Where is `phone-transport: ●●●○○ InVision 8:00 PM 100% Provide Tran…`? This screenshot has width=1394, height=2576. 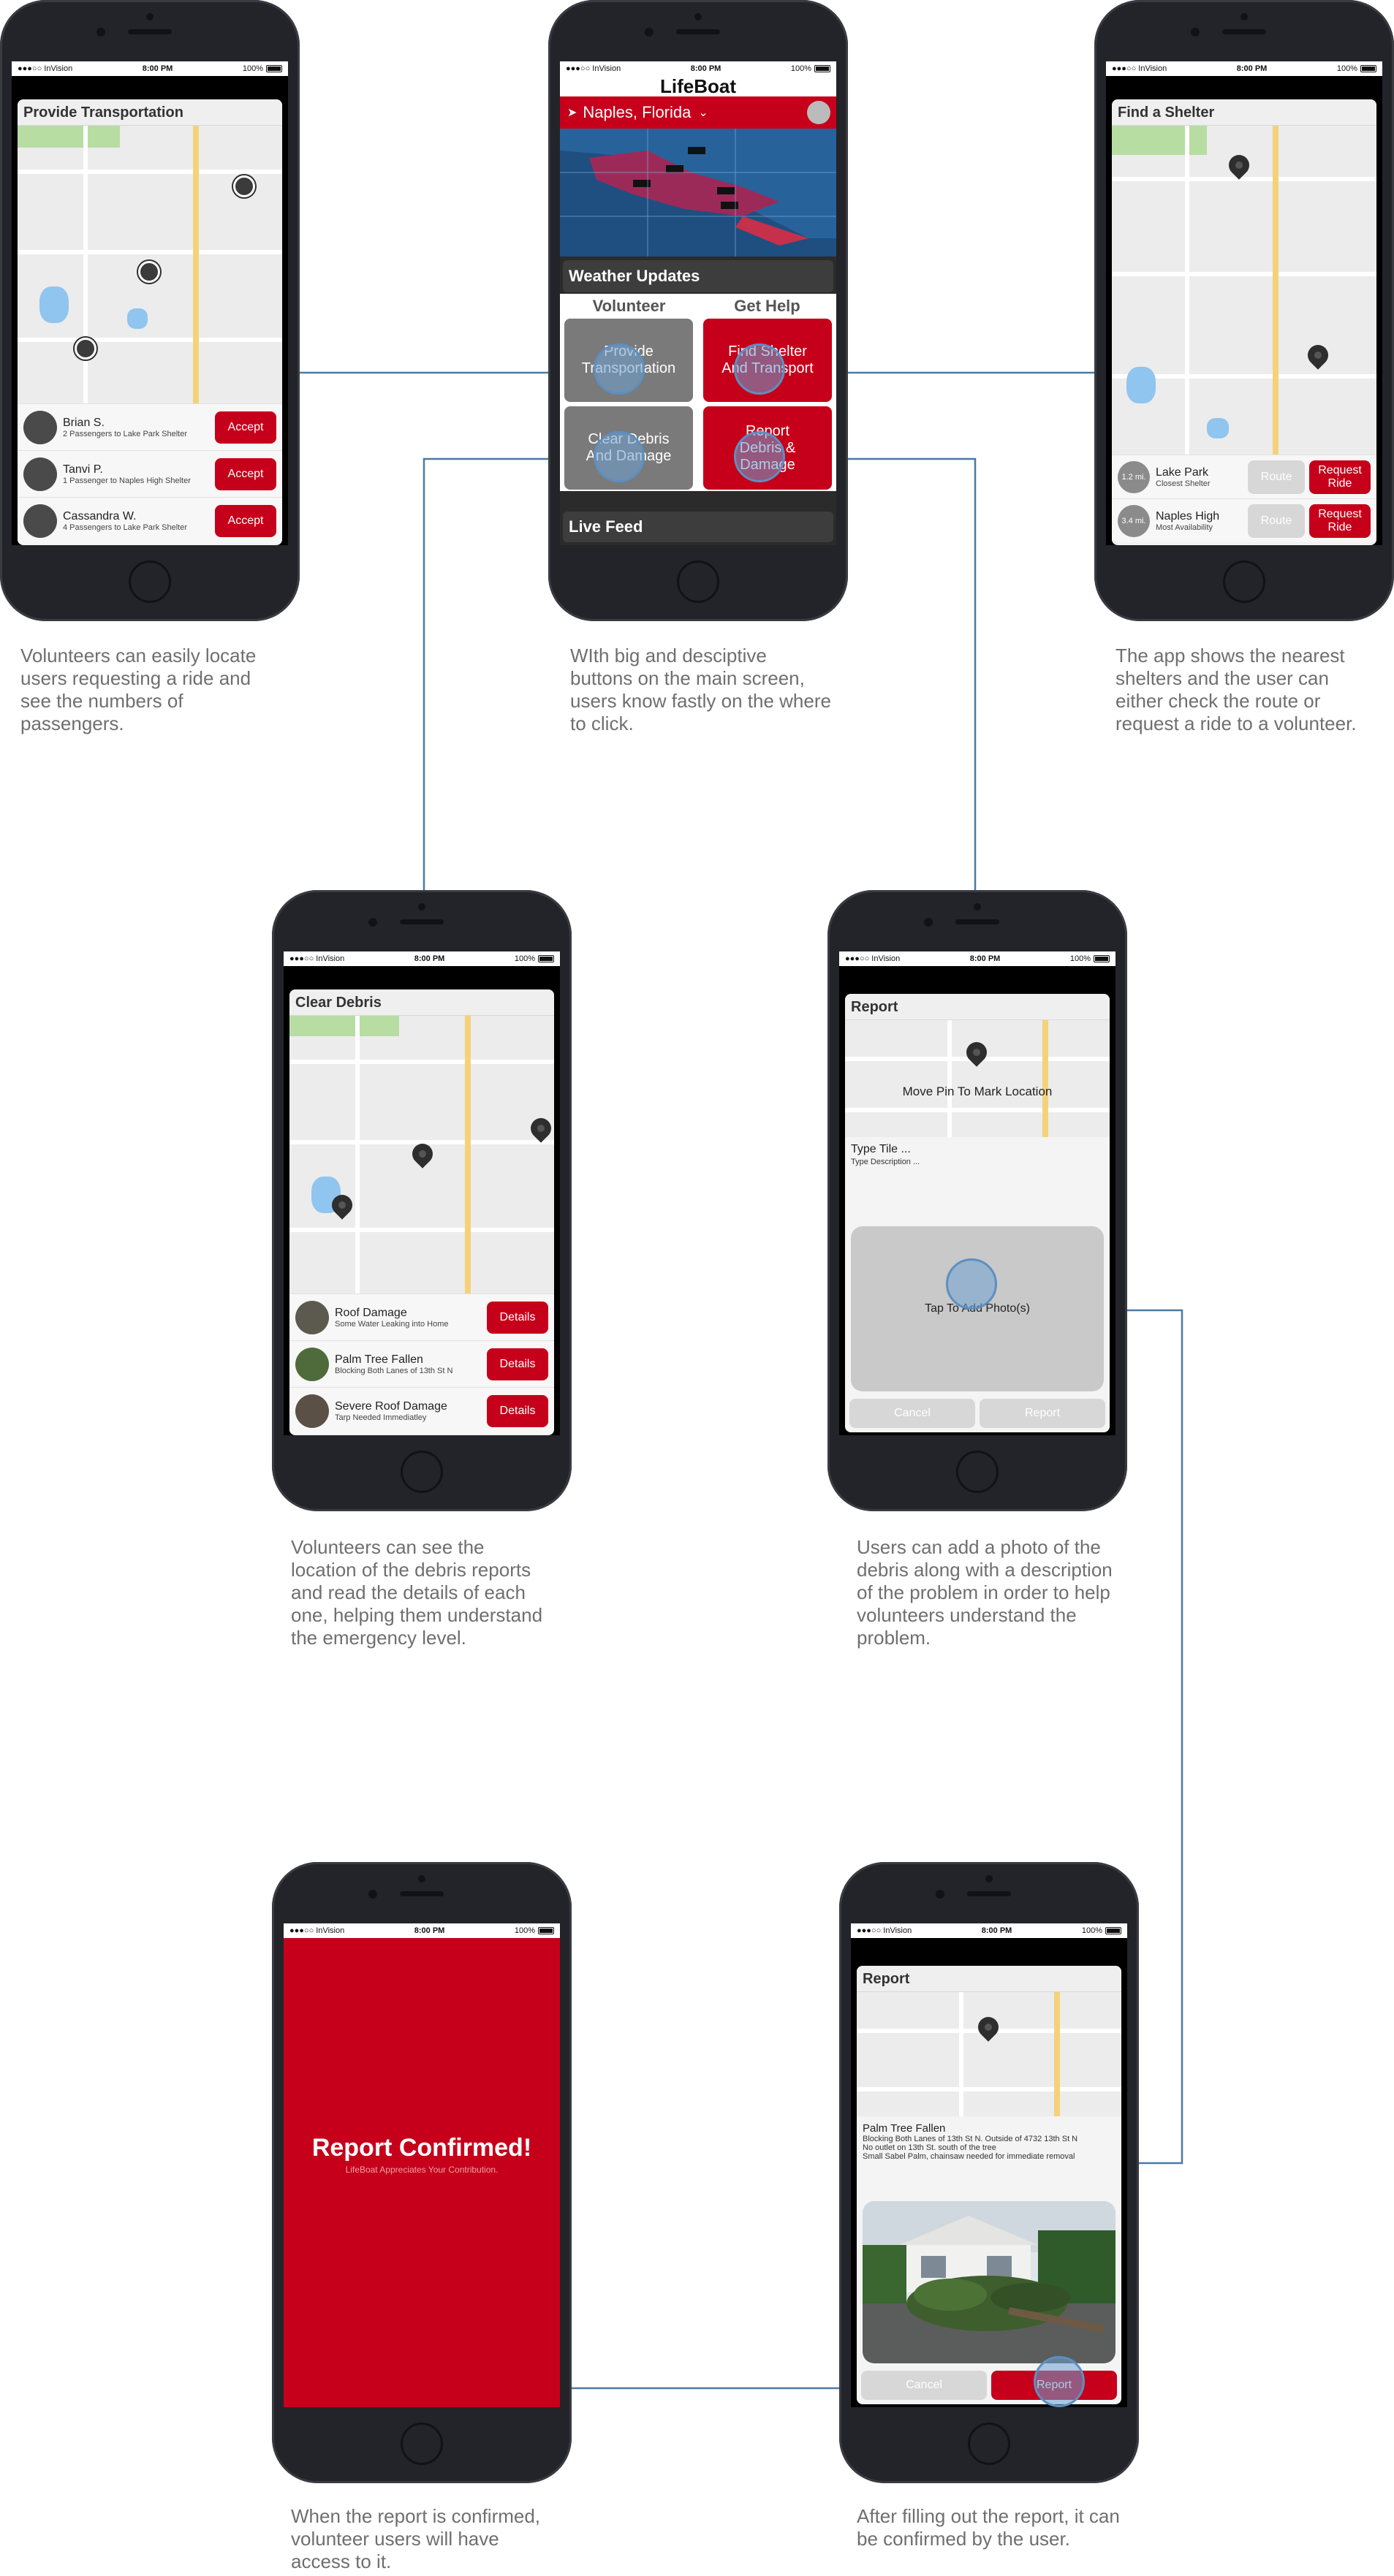 phone-transport: ●●●○○ InVision 8:00 PM 100% Provide Tran… is located at coordinates (150, 310).